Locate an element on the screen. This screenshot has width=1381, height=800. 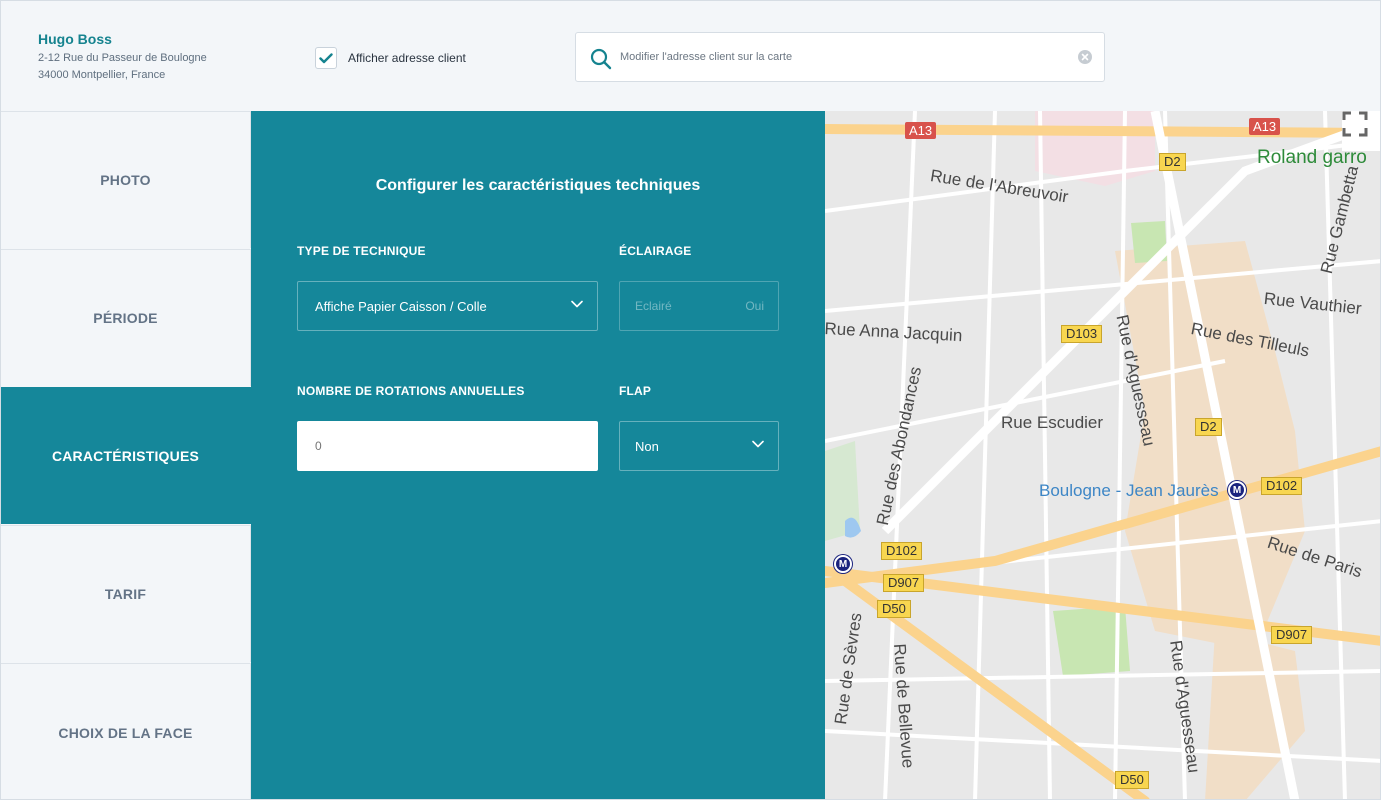
sidebar-item-photo: PHOTO is located at coordinates (126, 179).